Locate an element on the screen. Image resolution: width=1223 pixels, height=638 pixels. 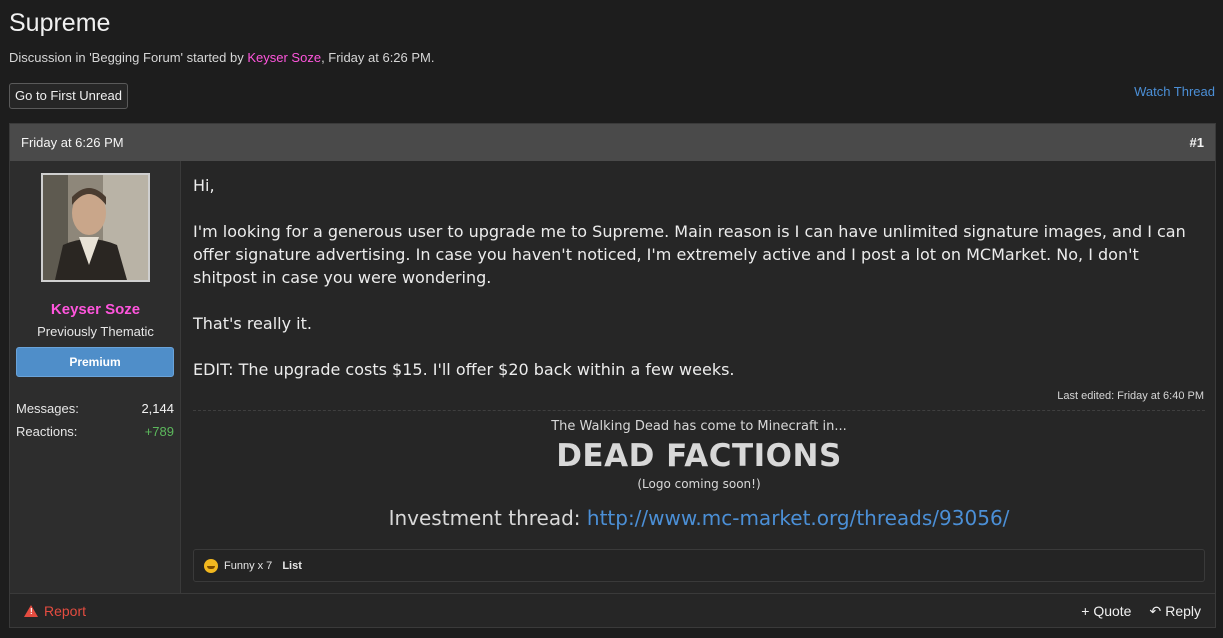
user-title: Previously Thematic is located at coordinates (95, 331).